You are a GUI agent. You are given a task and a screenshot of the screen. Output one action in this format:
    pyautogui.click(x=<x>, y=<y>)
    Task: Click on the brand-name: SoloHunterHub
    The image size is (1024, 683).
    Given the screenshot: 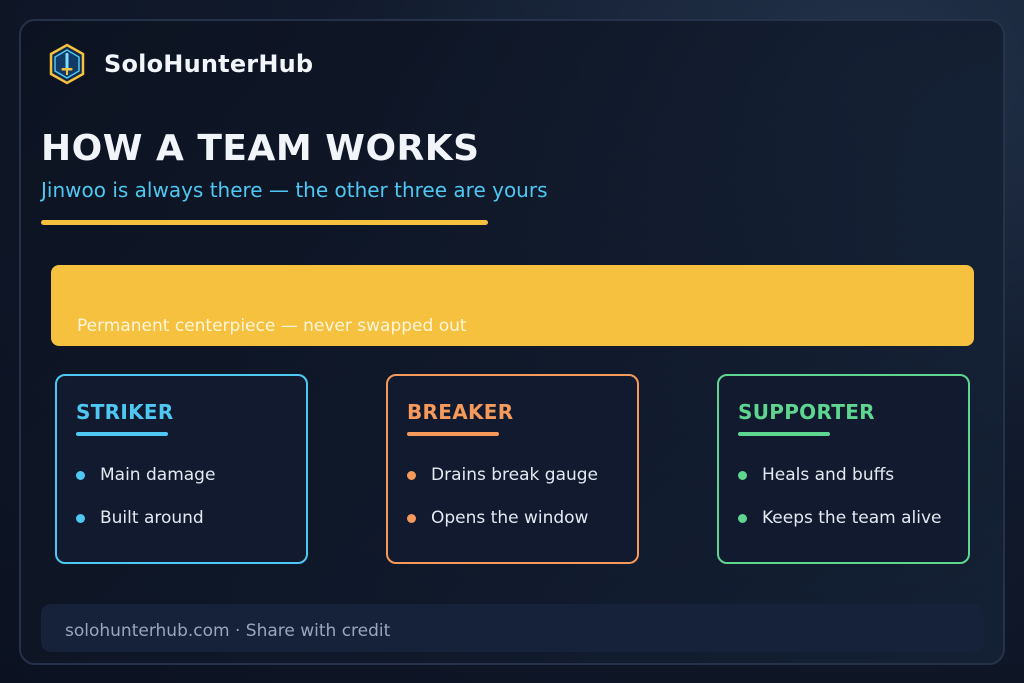 What is the action you would take?
    pyautogui.click(x=209, y=64)
    